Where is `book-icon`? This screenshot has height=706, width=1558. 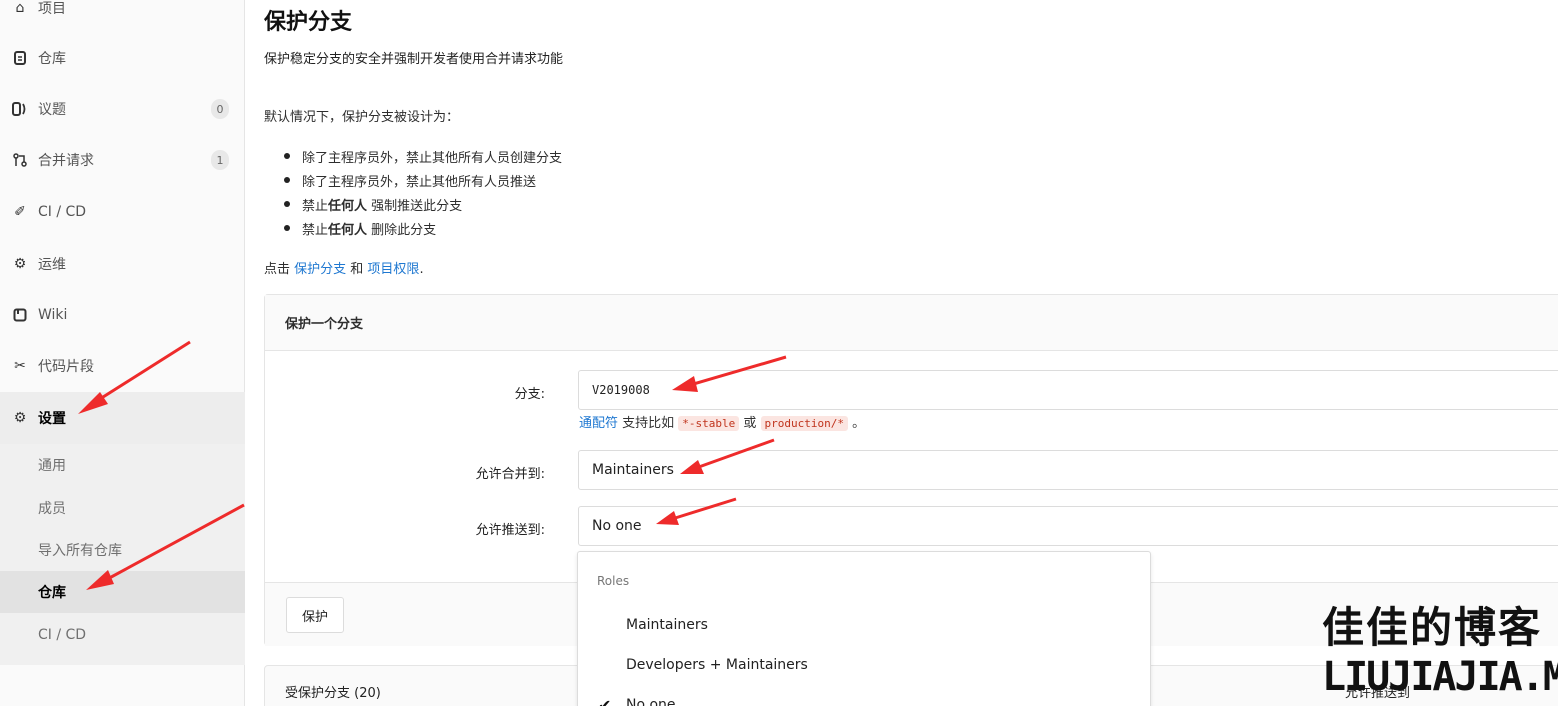
book-icon is located at coordinates (20, 315).